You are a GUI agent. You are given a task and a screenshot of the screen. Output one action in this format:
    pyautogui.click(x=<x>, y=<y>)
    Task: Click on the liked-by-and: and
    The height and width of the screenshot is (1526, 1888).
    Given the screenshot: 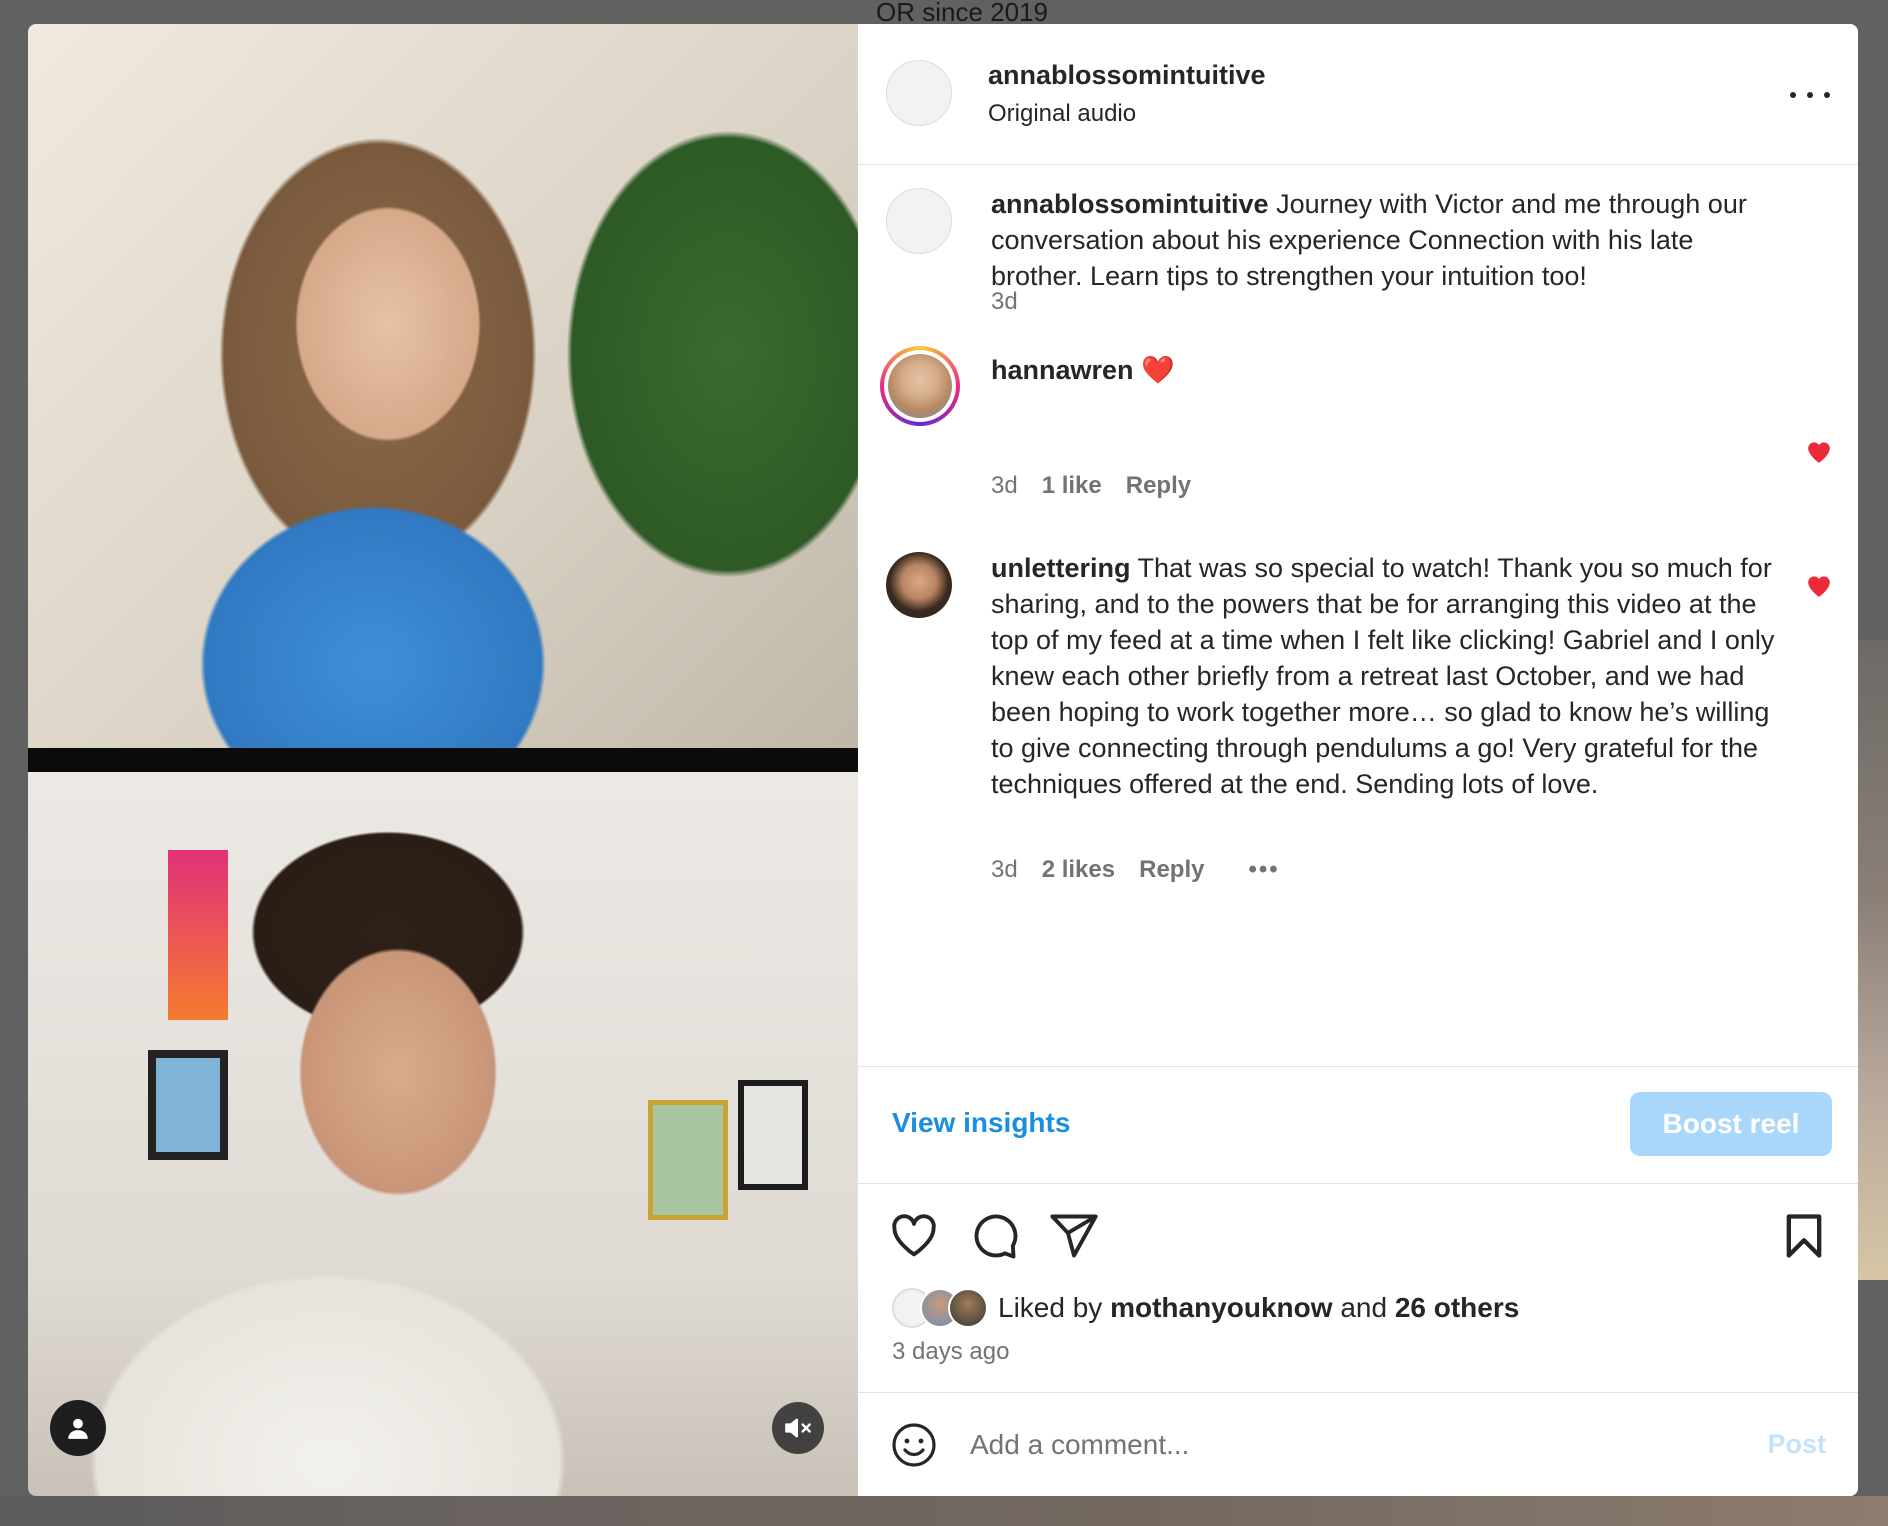 What is the action you would take?
    pyautogui.click(x=1364, y=1307)
    